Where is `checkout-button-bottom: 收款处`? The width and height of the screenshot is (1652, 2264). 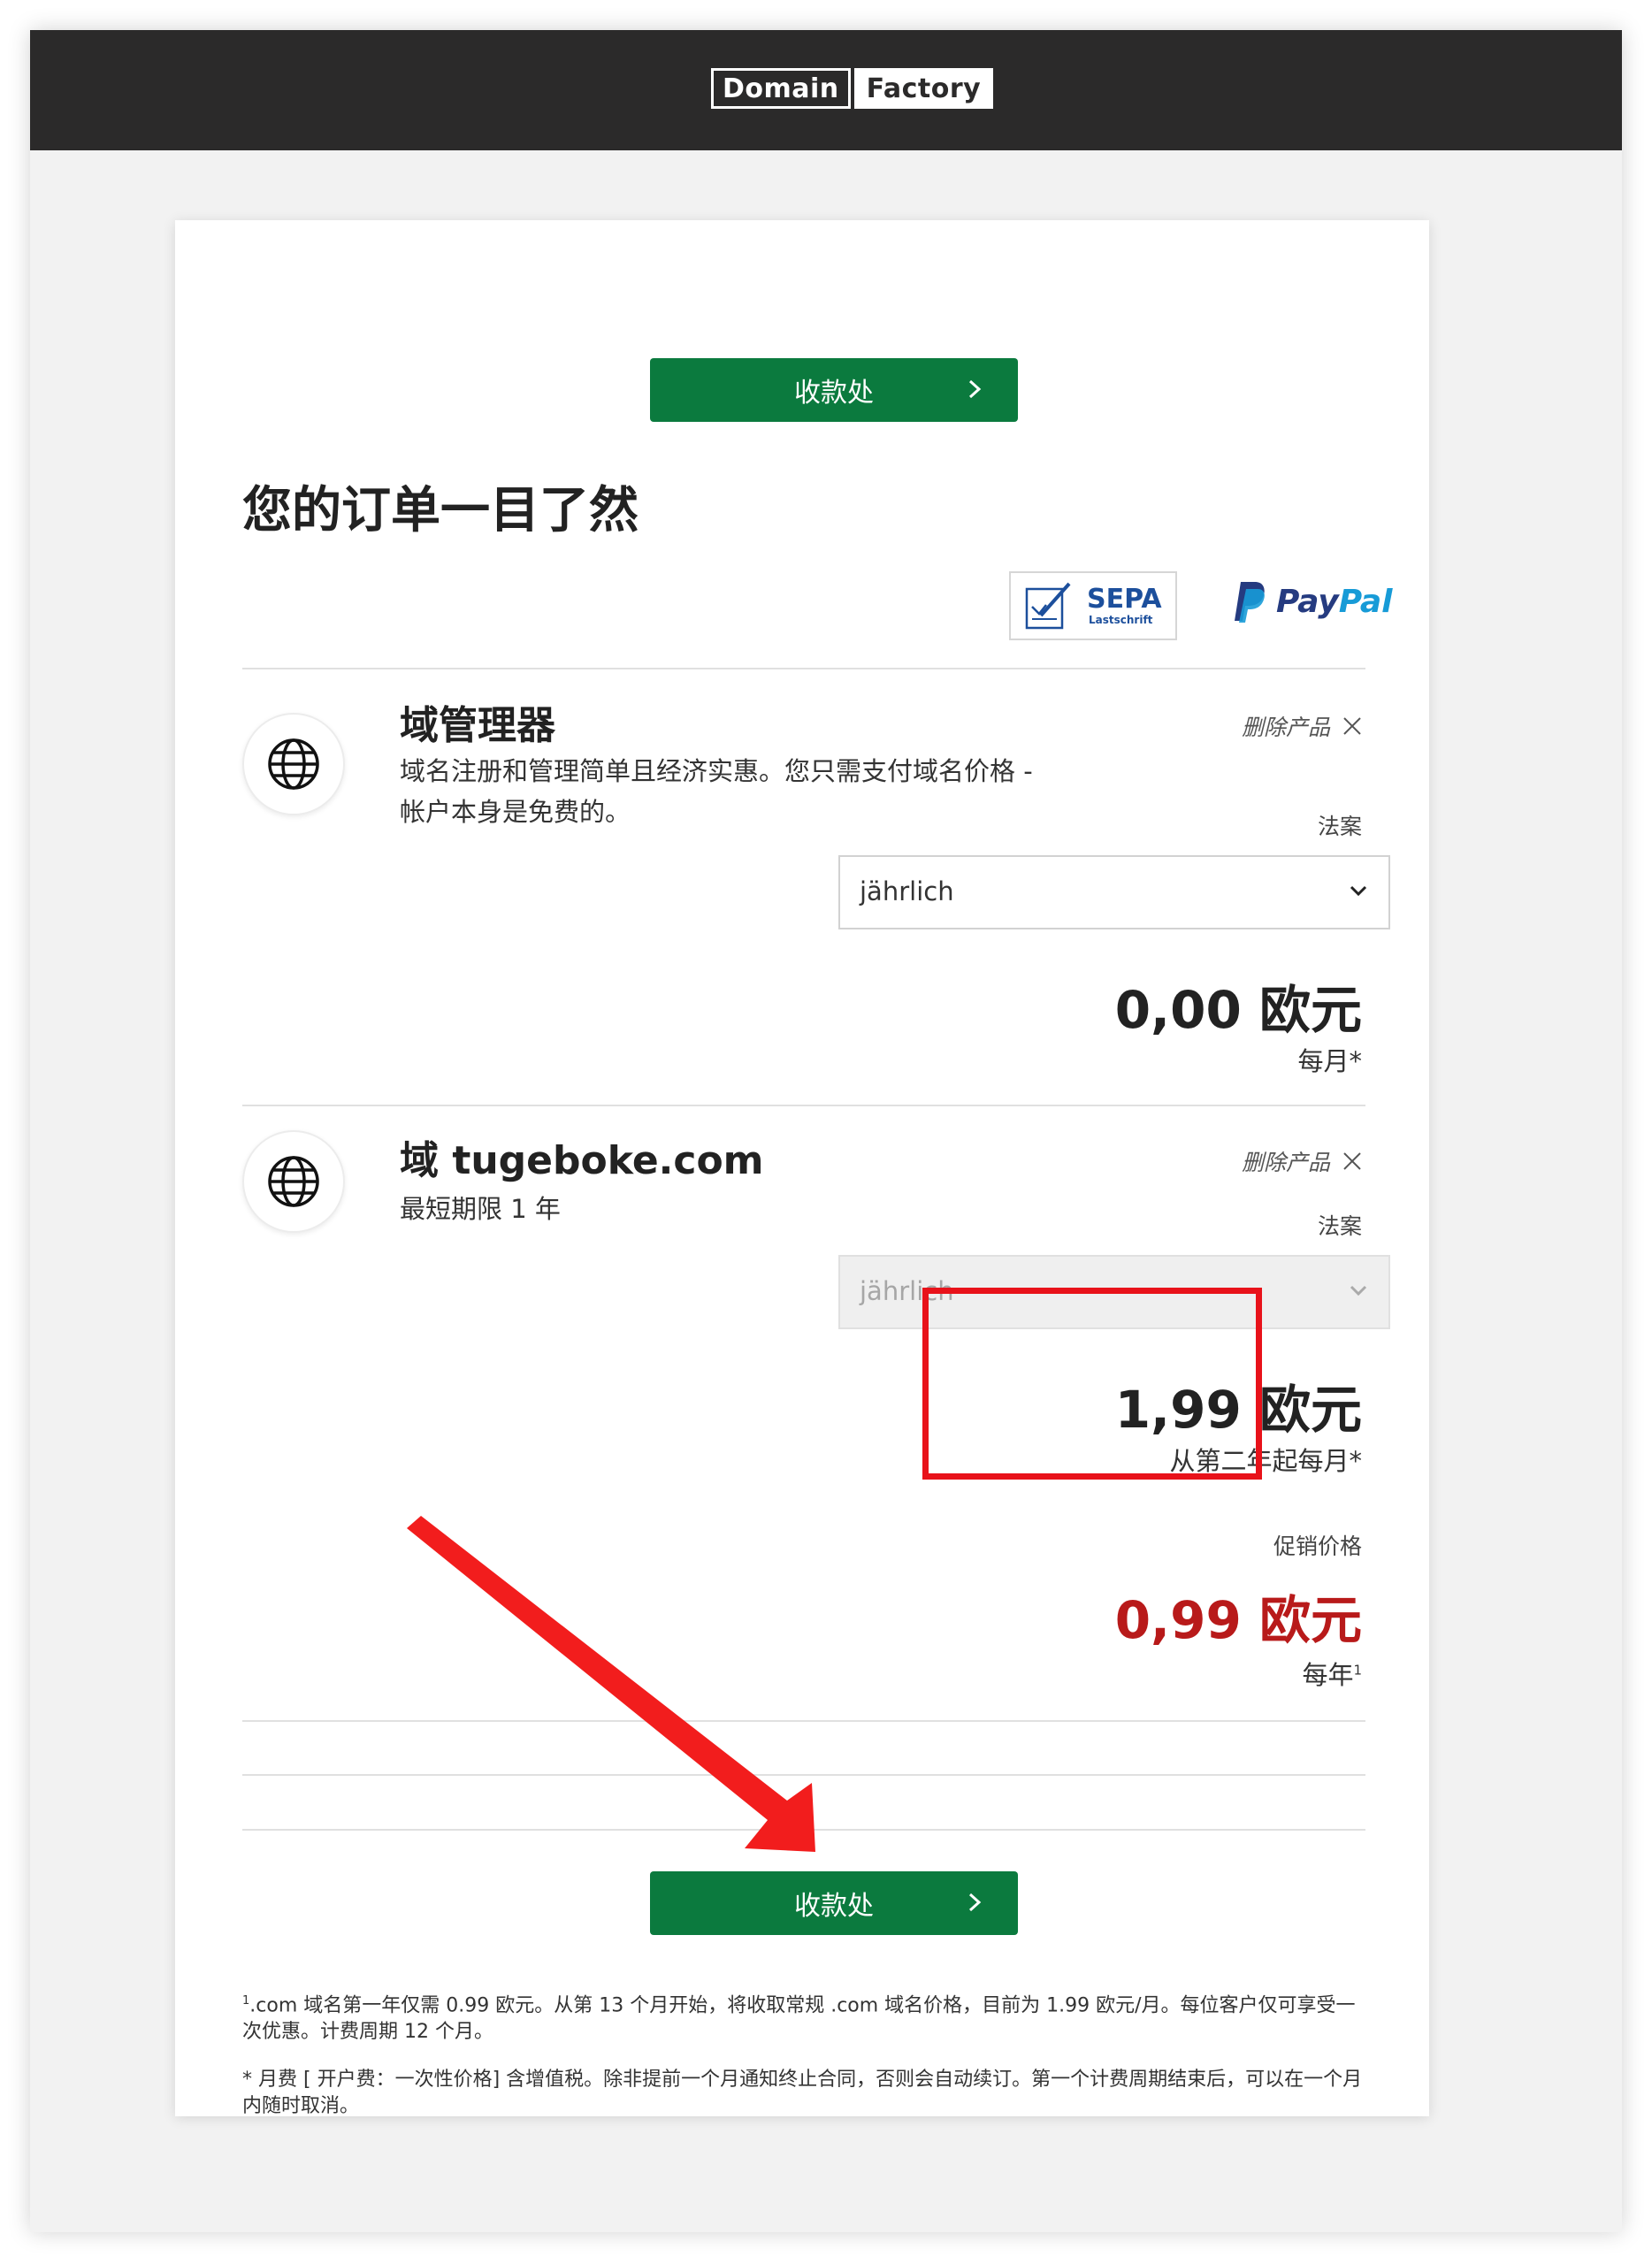
checkout-button-bottom: 收款处 is located at coordinates (834, 1903).